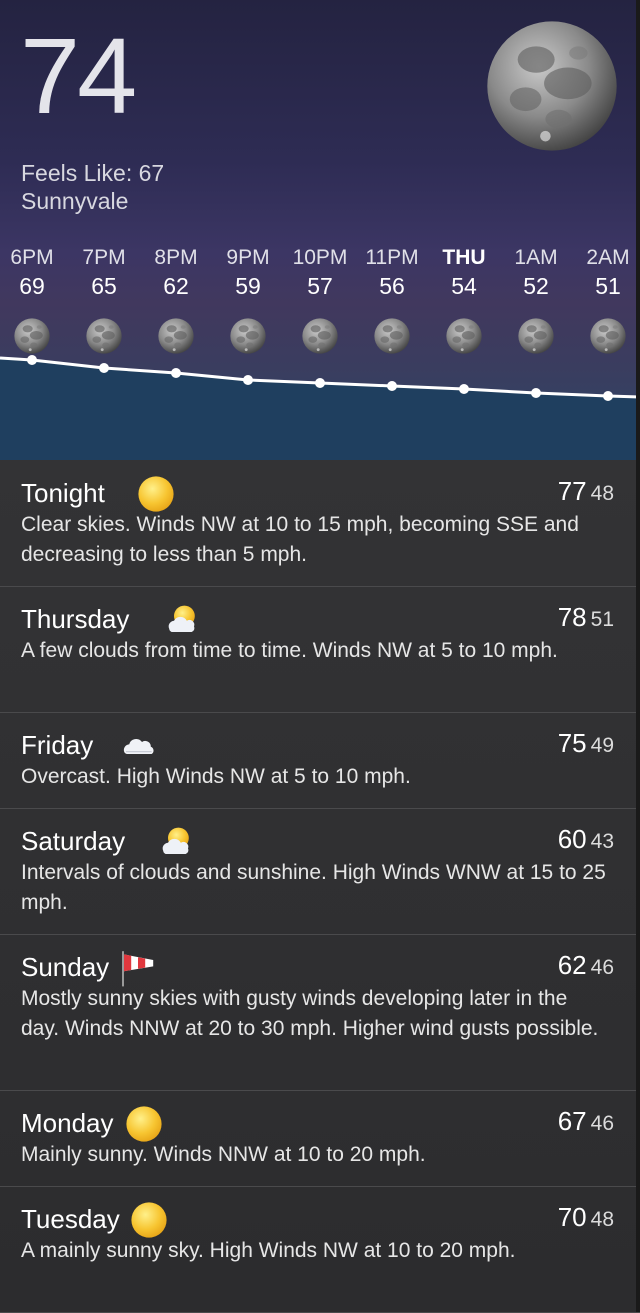 The height and width of the screenshot is (1313, 640). What do you see at coordinates (78, 75) in the screenshot?
I see `current-temperature: 74` at bounding box center [78, 75].